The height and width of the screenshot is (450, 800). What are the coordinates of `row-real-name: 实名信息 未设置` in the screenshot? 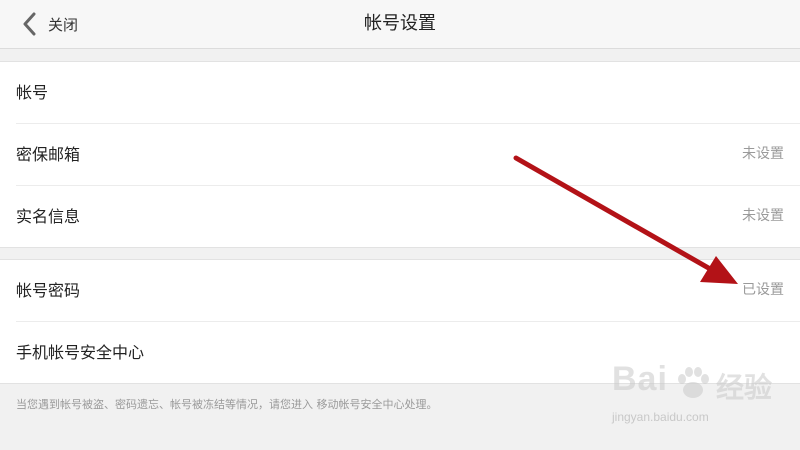 It's located at (408, 216).